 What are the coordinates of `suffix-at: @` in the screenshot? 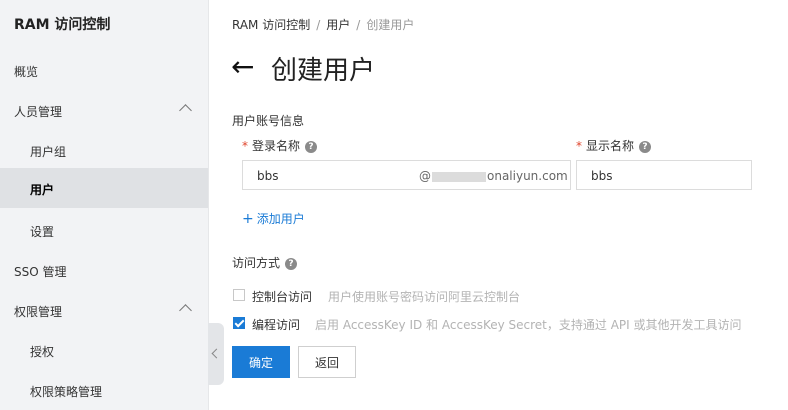 It's located at (425, 176).